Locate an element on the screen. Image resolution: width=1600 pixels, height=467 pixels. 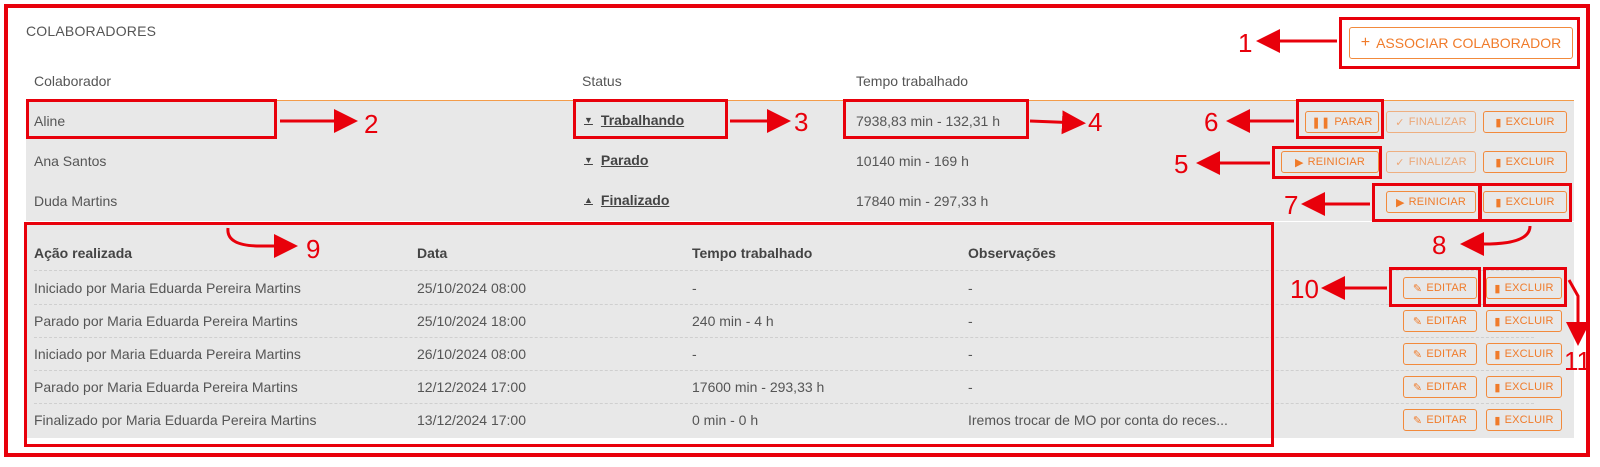
annotation-number: 6 is located at coordinates (1211, 122).